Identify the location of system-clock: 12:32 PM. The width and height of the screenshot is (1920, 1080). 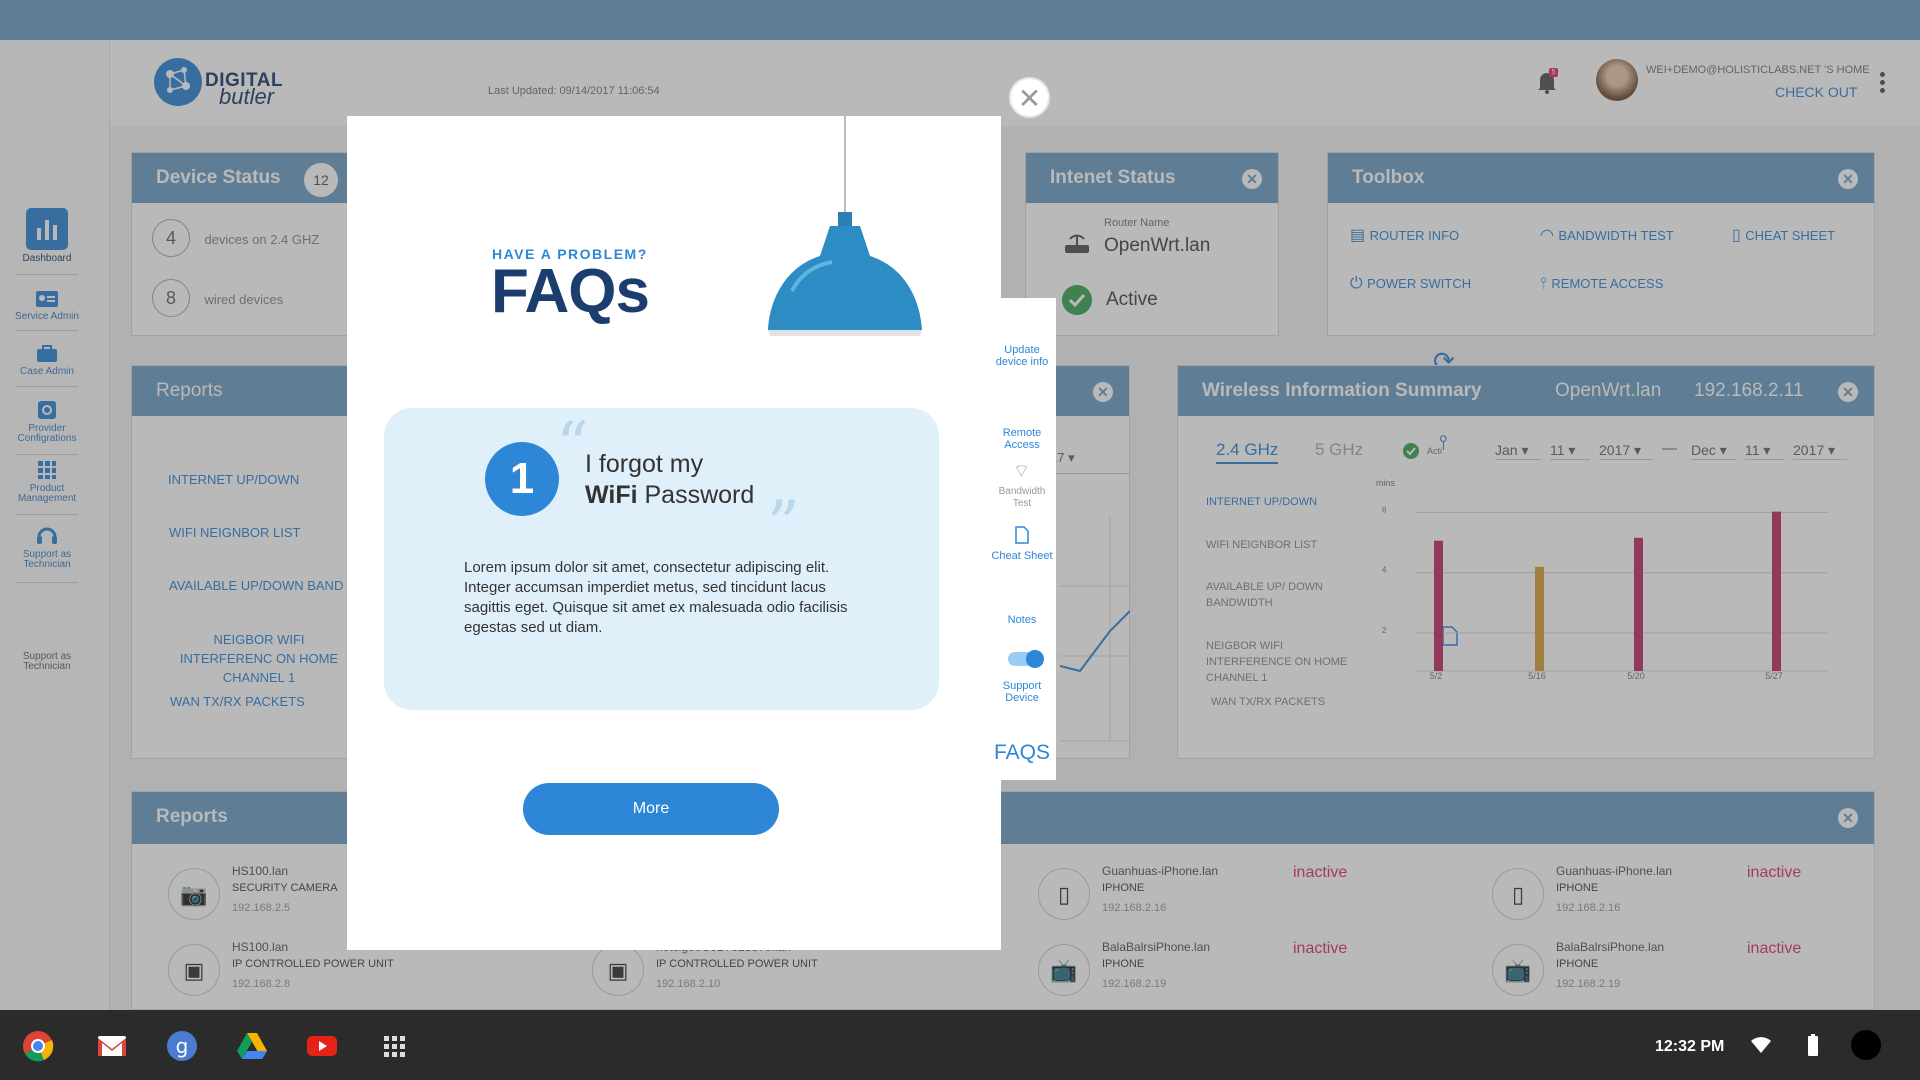
(1689, 1047).